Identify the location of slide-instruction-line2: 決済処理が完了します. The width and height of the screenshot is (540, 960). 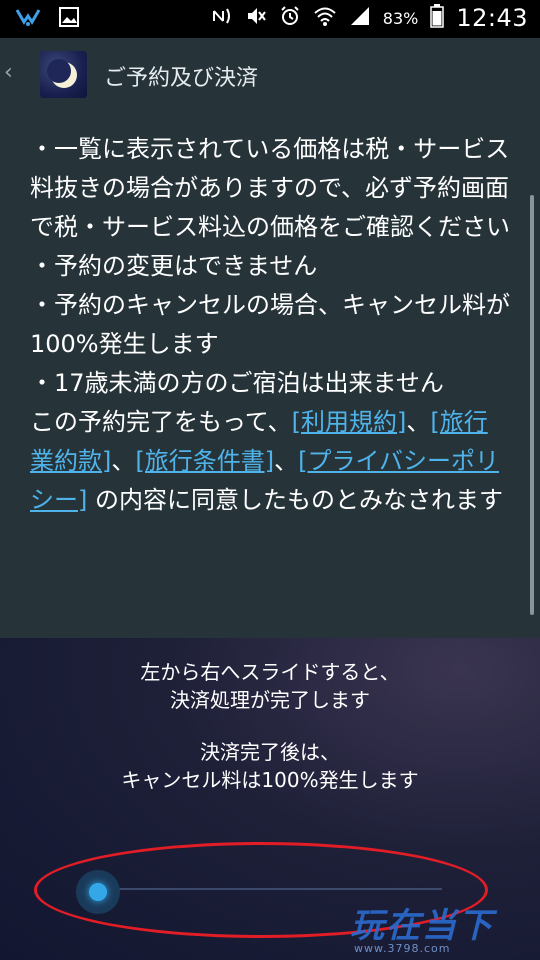
(270, 700).